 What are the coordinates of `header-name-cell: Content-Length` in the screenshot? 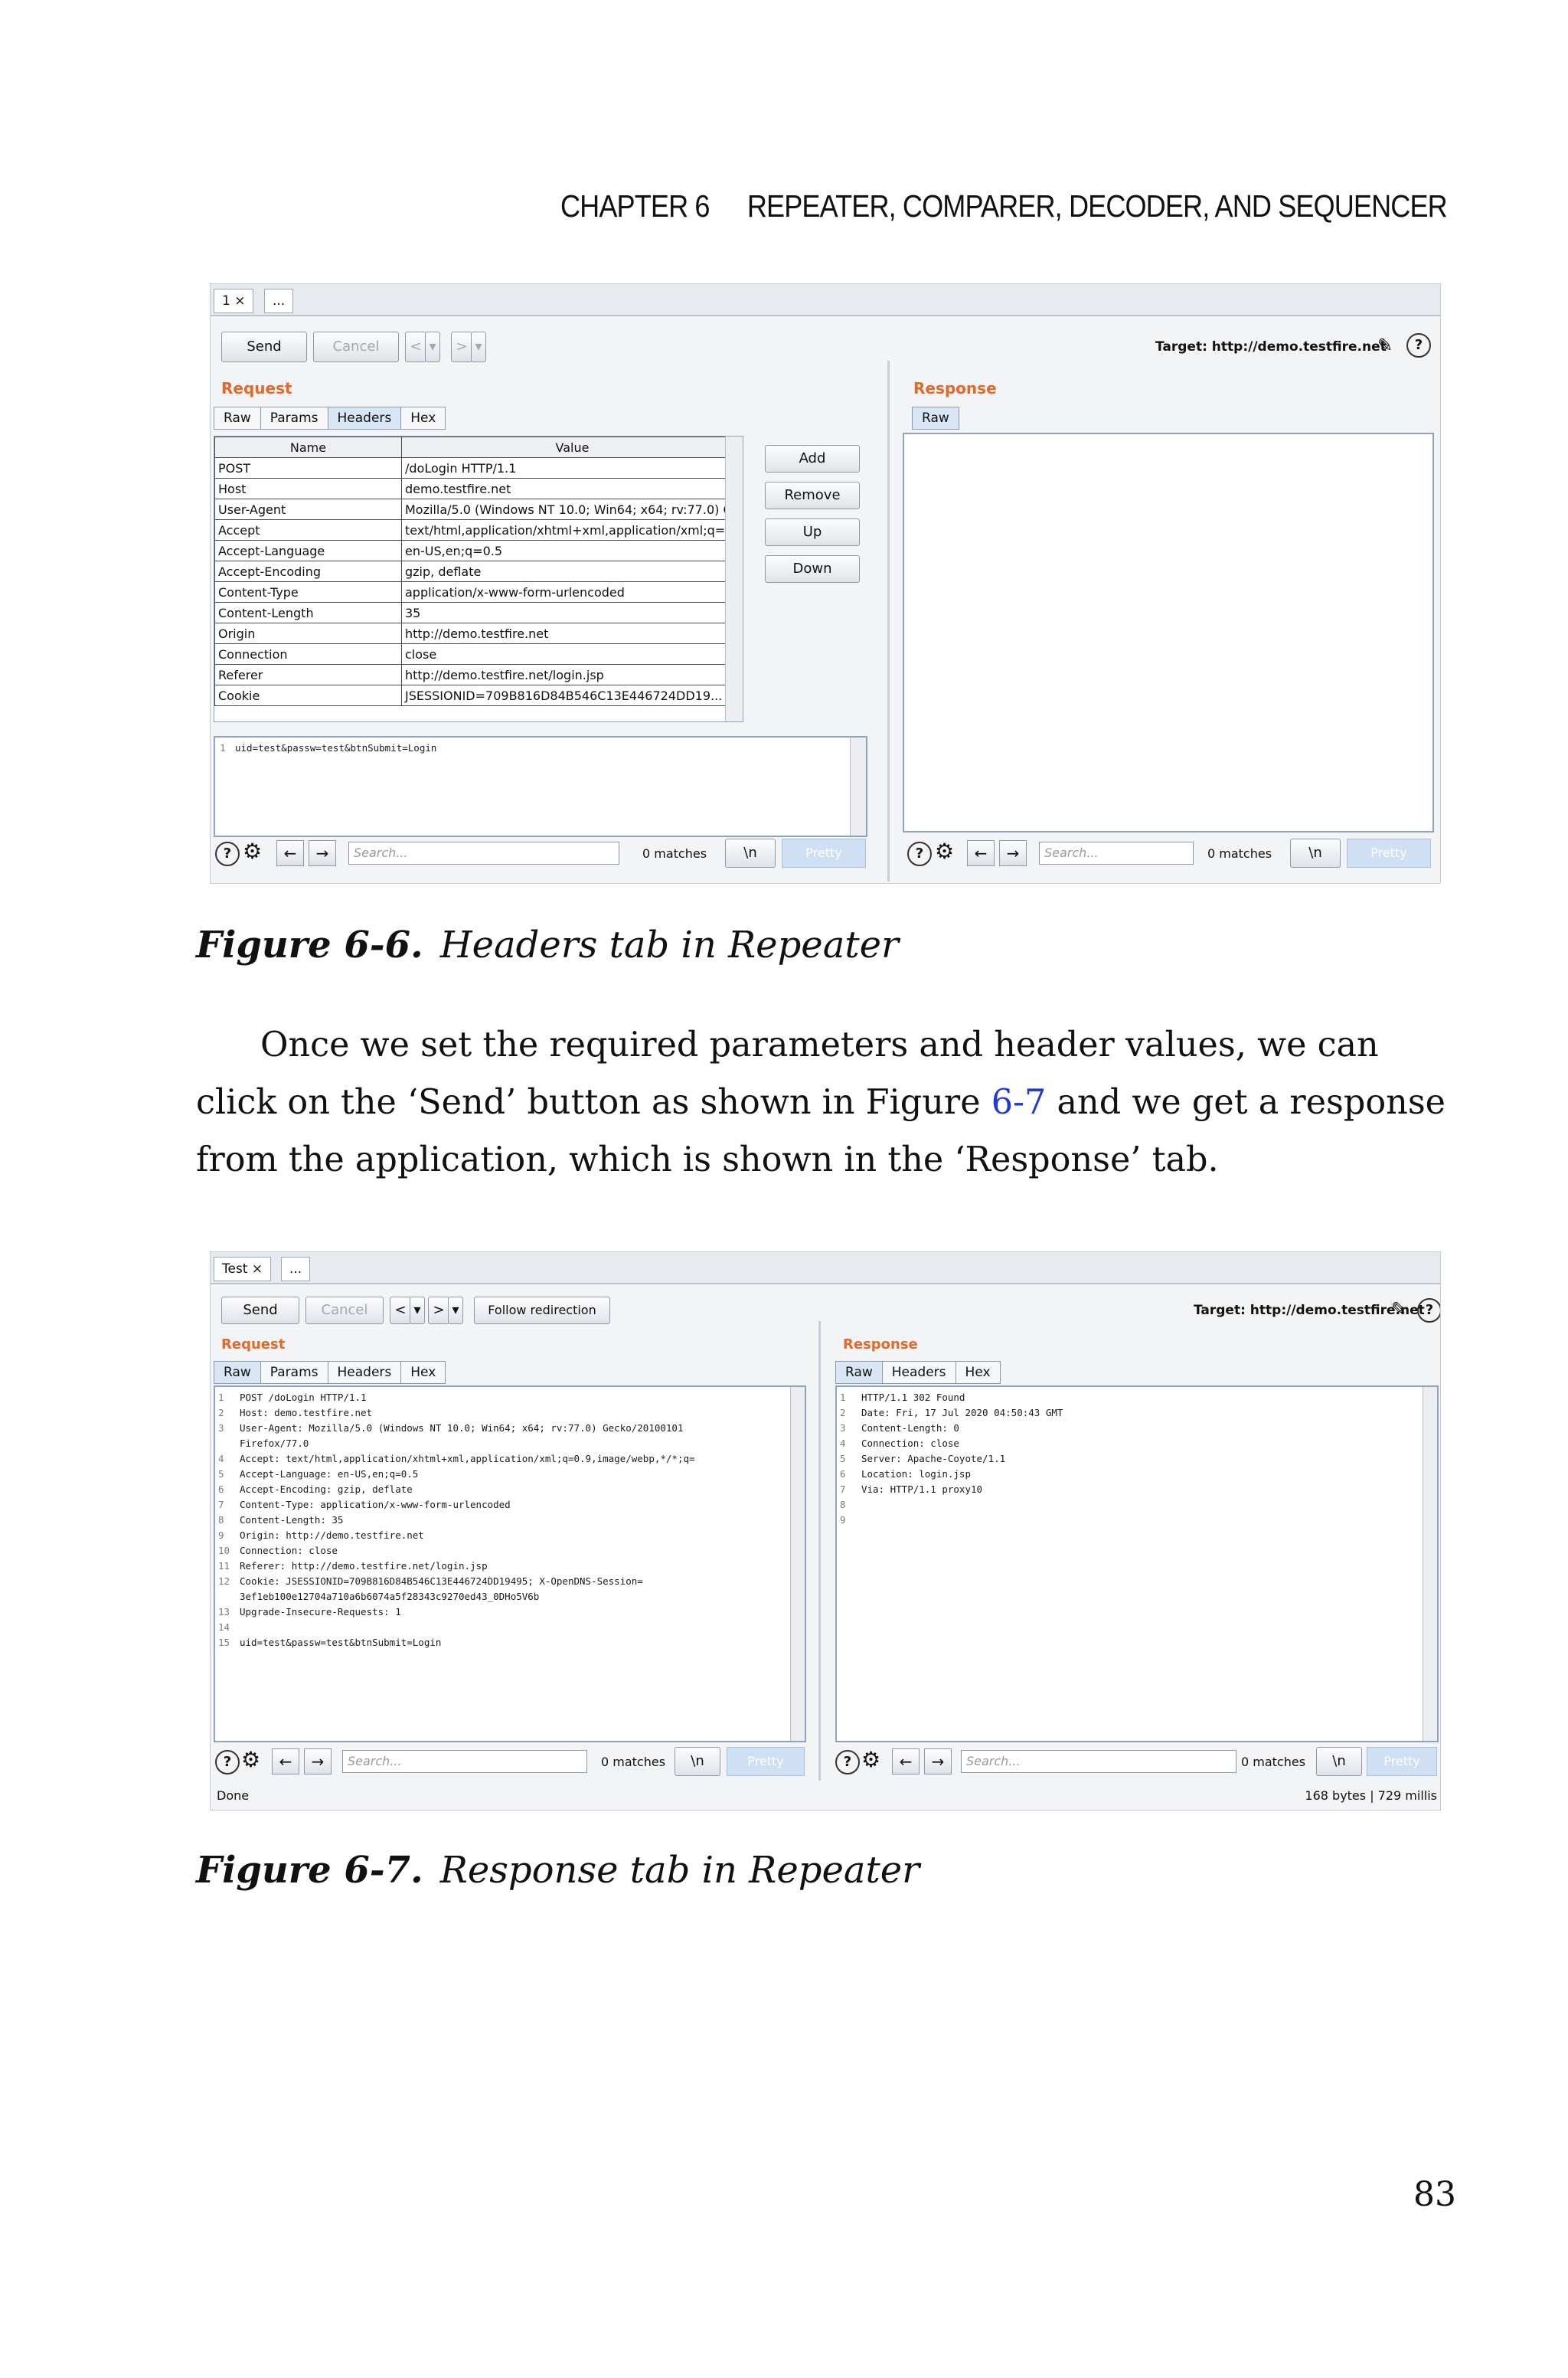 It's located at (308, 613).